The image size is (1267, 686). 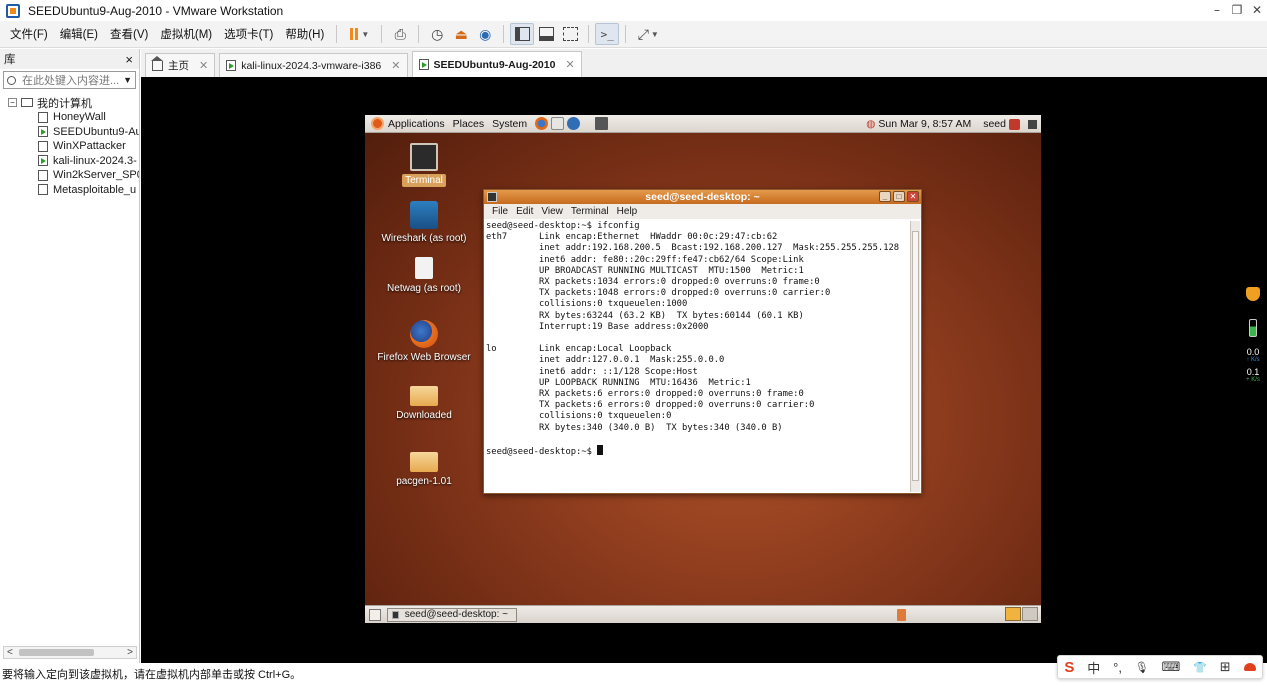 What do you see at coordinates (994, 124) in the screenshot?
I see `user-menu: seed` at bounding box center [994, 124].